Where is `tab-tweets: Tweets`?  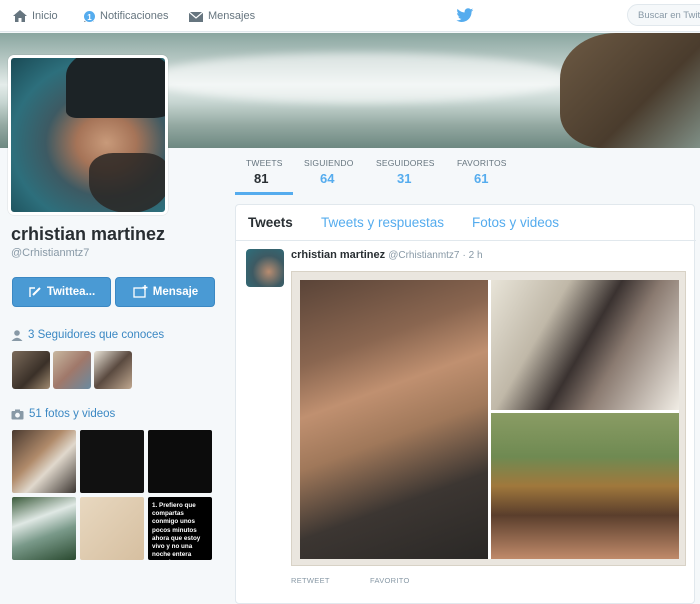
tab-tweets: Tweets is located at coordinates (270, 222).